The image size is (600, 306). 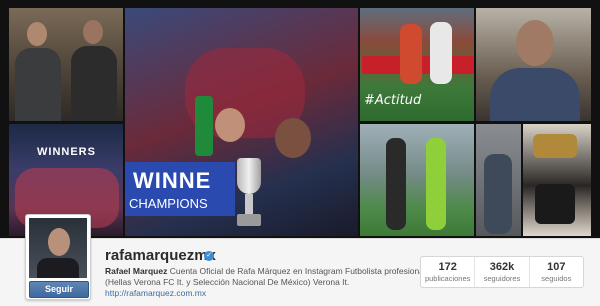 I want to click on avatar, so click(x=58, y=248).